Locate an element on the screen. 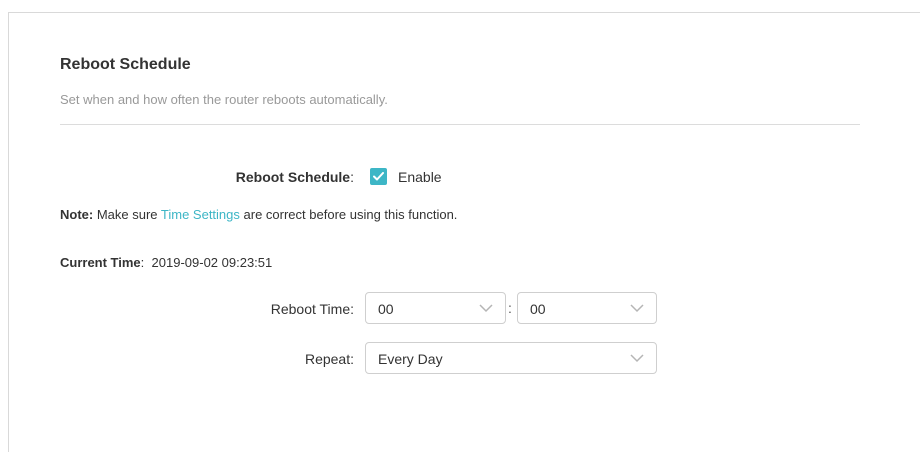  check-icon is located at coordinates (378, 176).